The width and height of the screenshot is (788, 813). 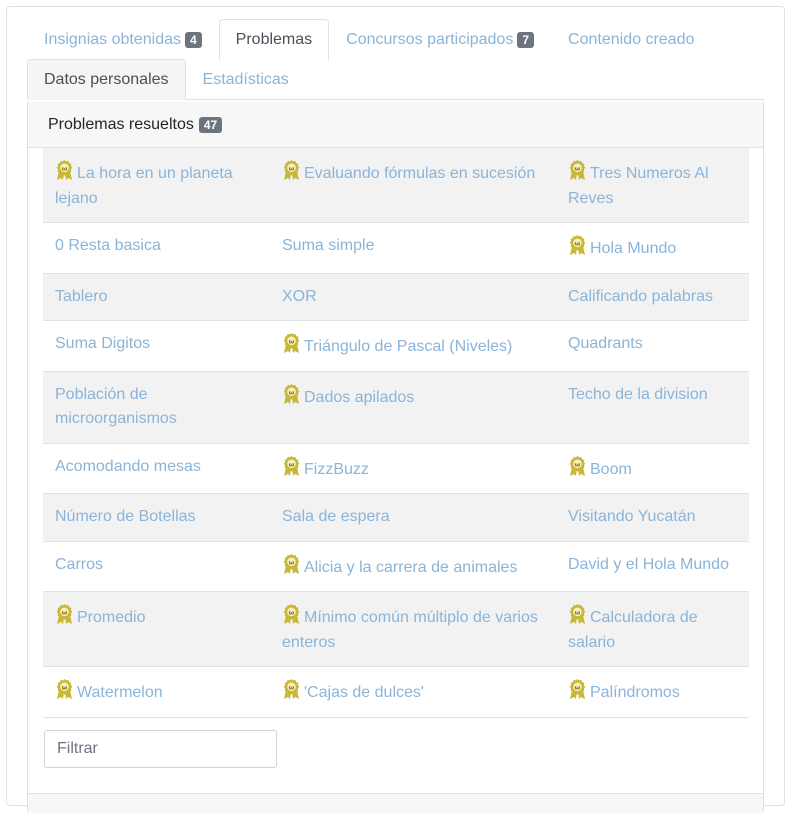 I want to click on table-cell: ω Watermelon, so click(x=156, y=692).